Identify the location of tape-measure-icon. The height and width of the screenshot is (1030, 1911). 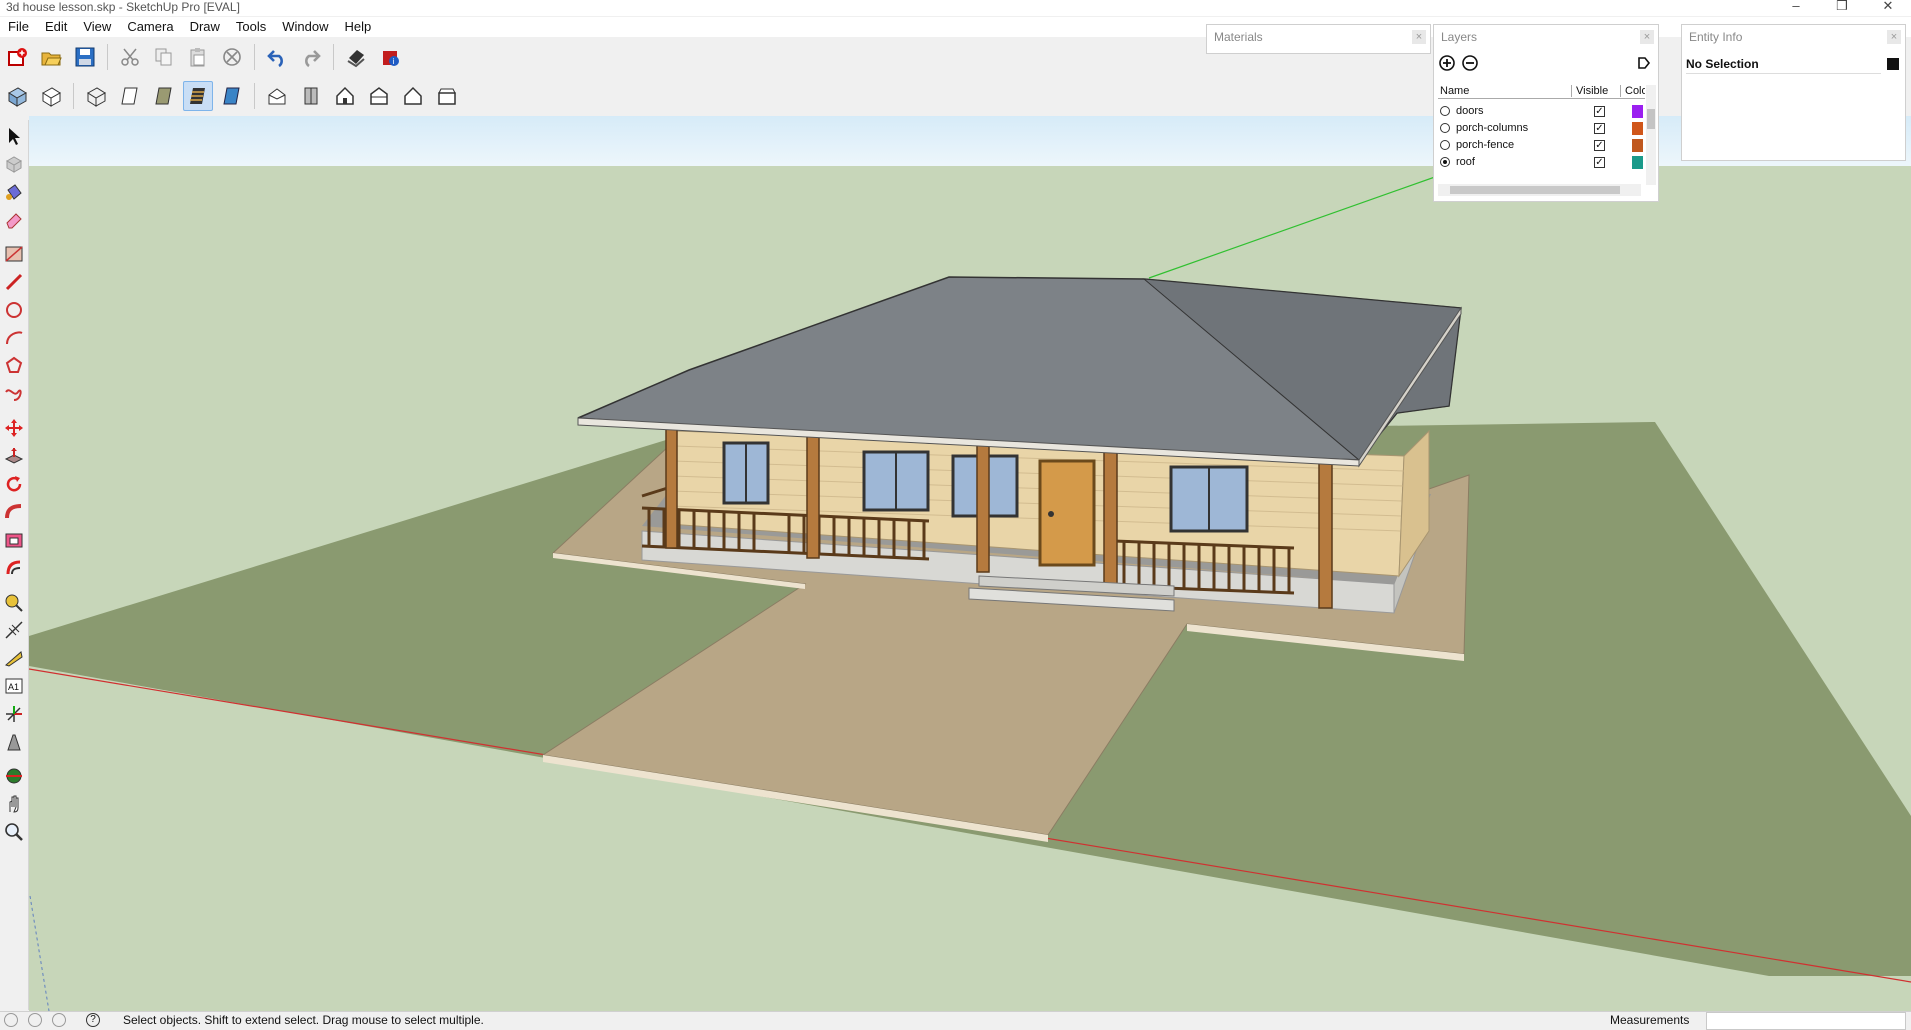
(14, 602).